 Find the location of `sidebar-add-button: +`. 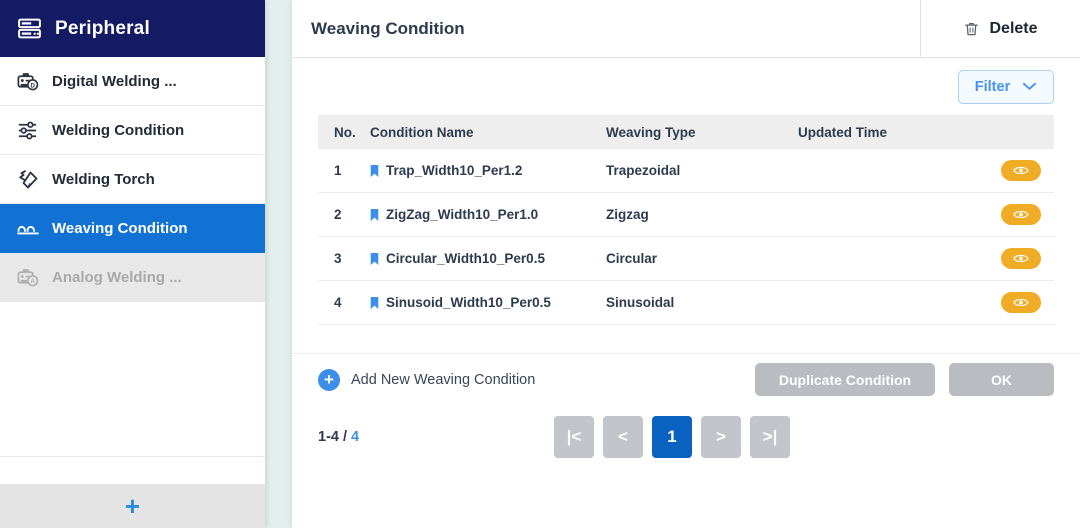

sidebar-add-button: + is located at coordinates (132, 506).